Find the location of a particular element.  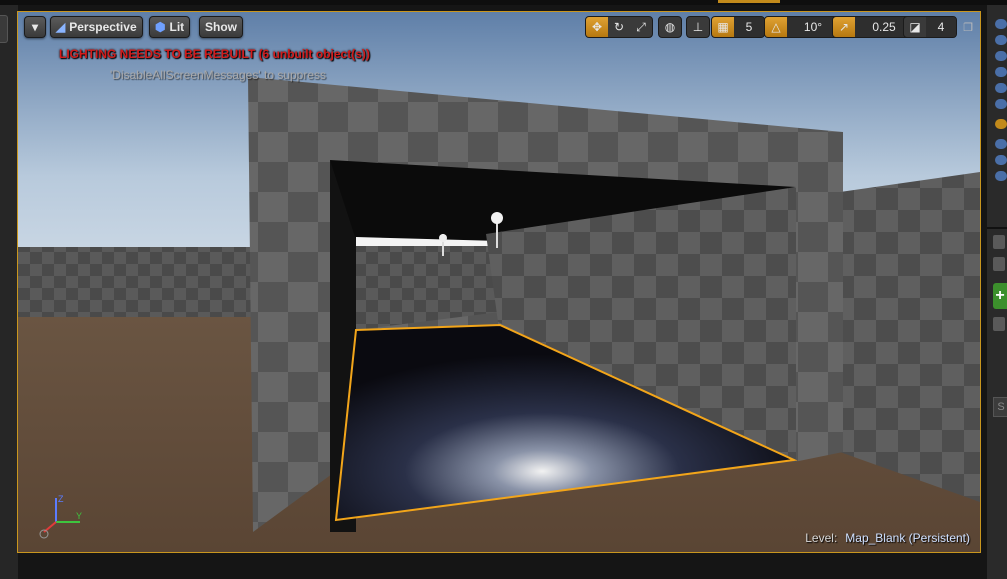

surface-snap-icon: ⊥ is located at coordinates (698, 27).